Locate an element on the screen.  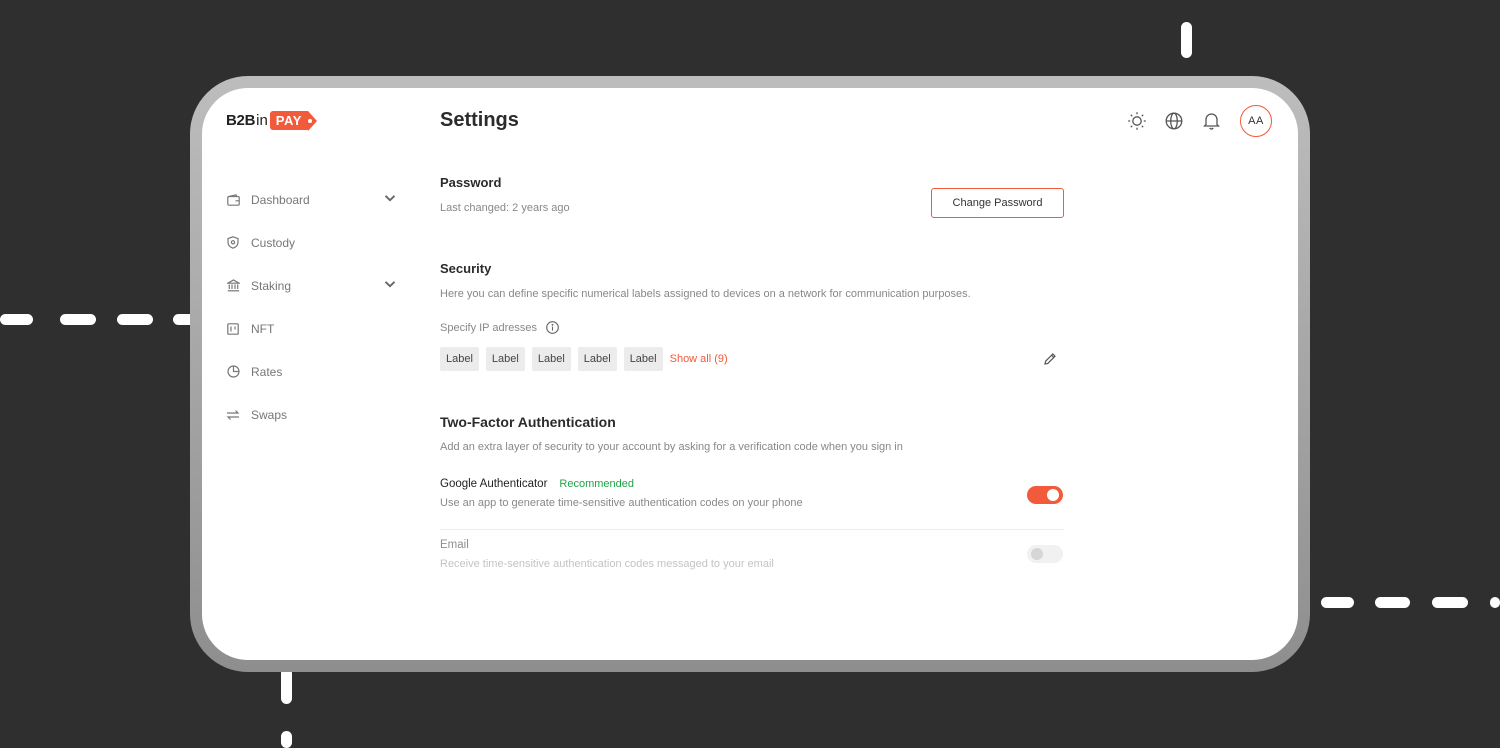
nft-frame-icon is located at coordinates (233, 329).